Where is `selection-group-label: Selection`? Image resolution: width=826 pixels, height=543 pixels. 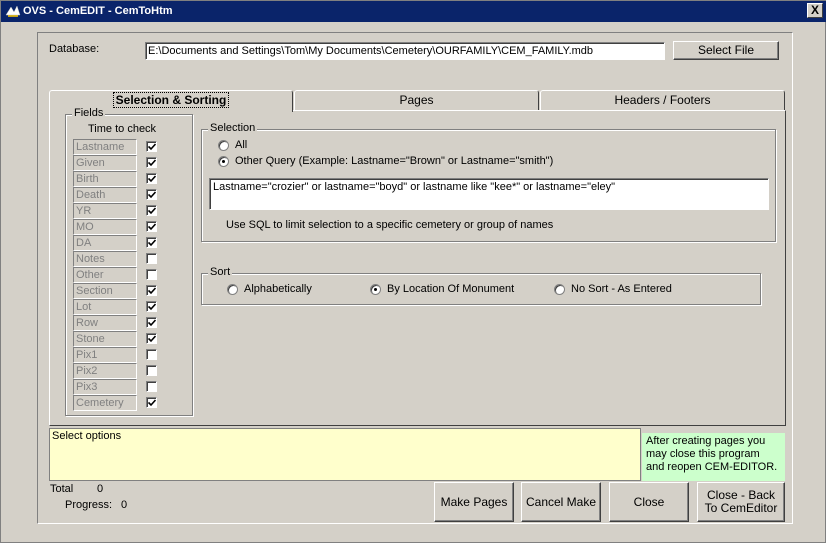
selection-group-label: Selection is located at coordinates (233, 128).